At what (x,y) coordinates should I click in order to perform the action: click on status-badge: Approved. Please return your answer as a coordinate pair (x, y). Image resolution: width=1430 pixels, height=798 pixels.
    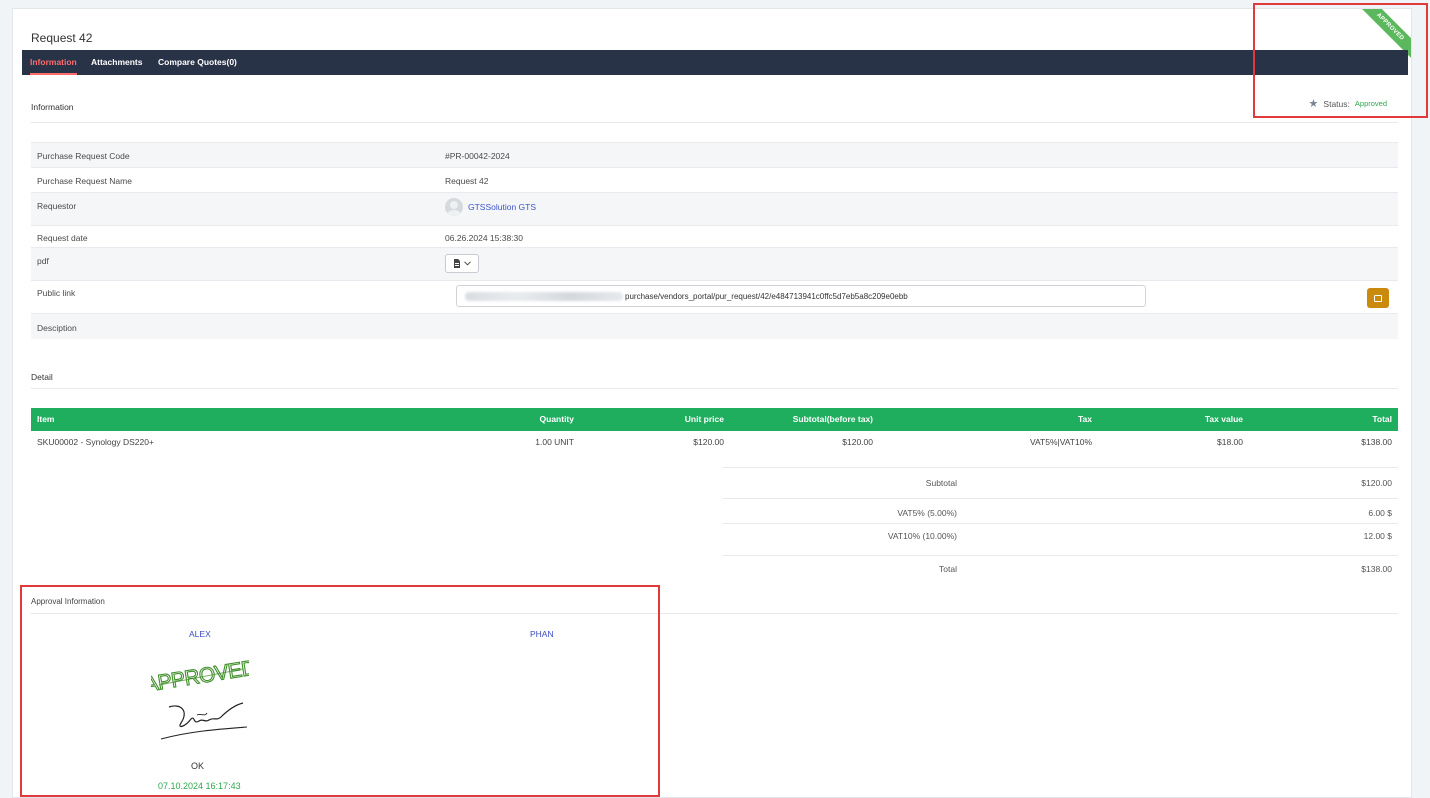
    Looking at the image, I should click on (1370, 103).